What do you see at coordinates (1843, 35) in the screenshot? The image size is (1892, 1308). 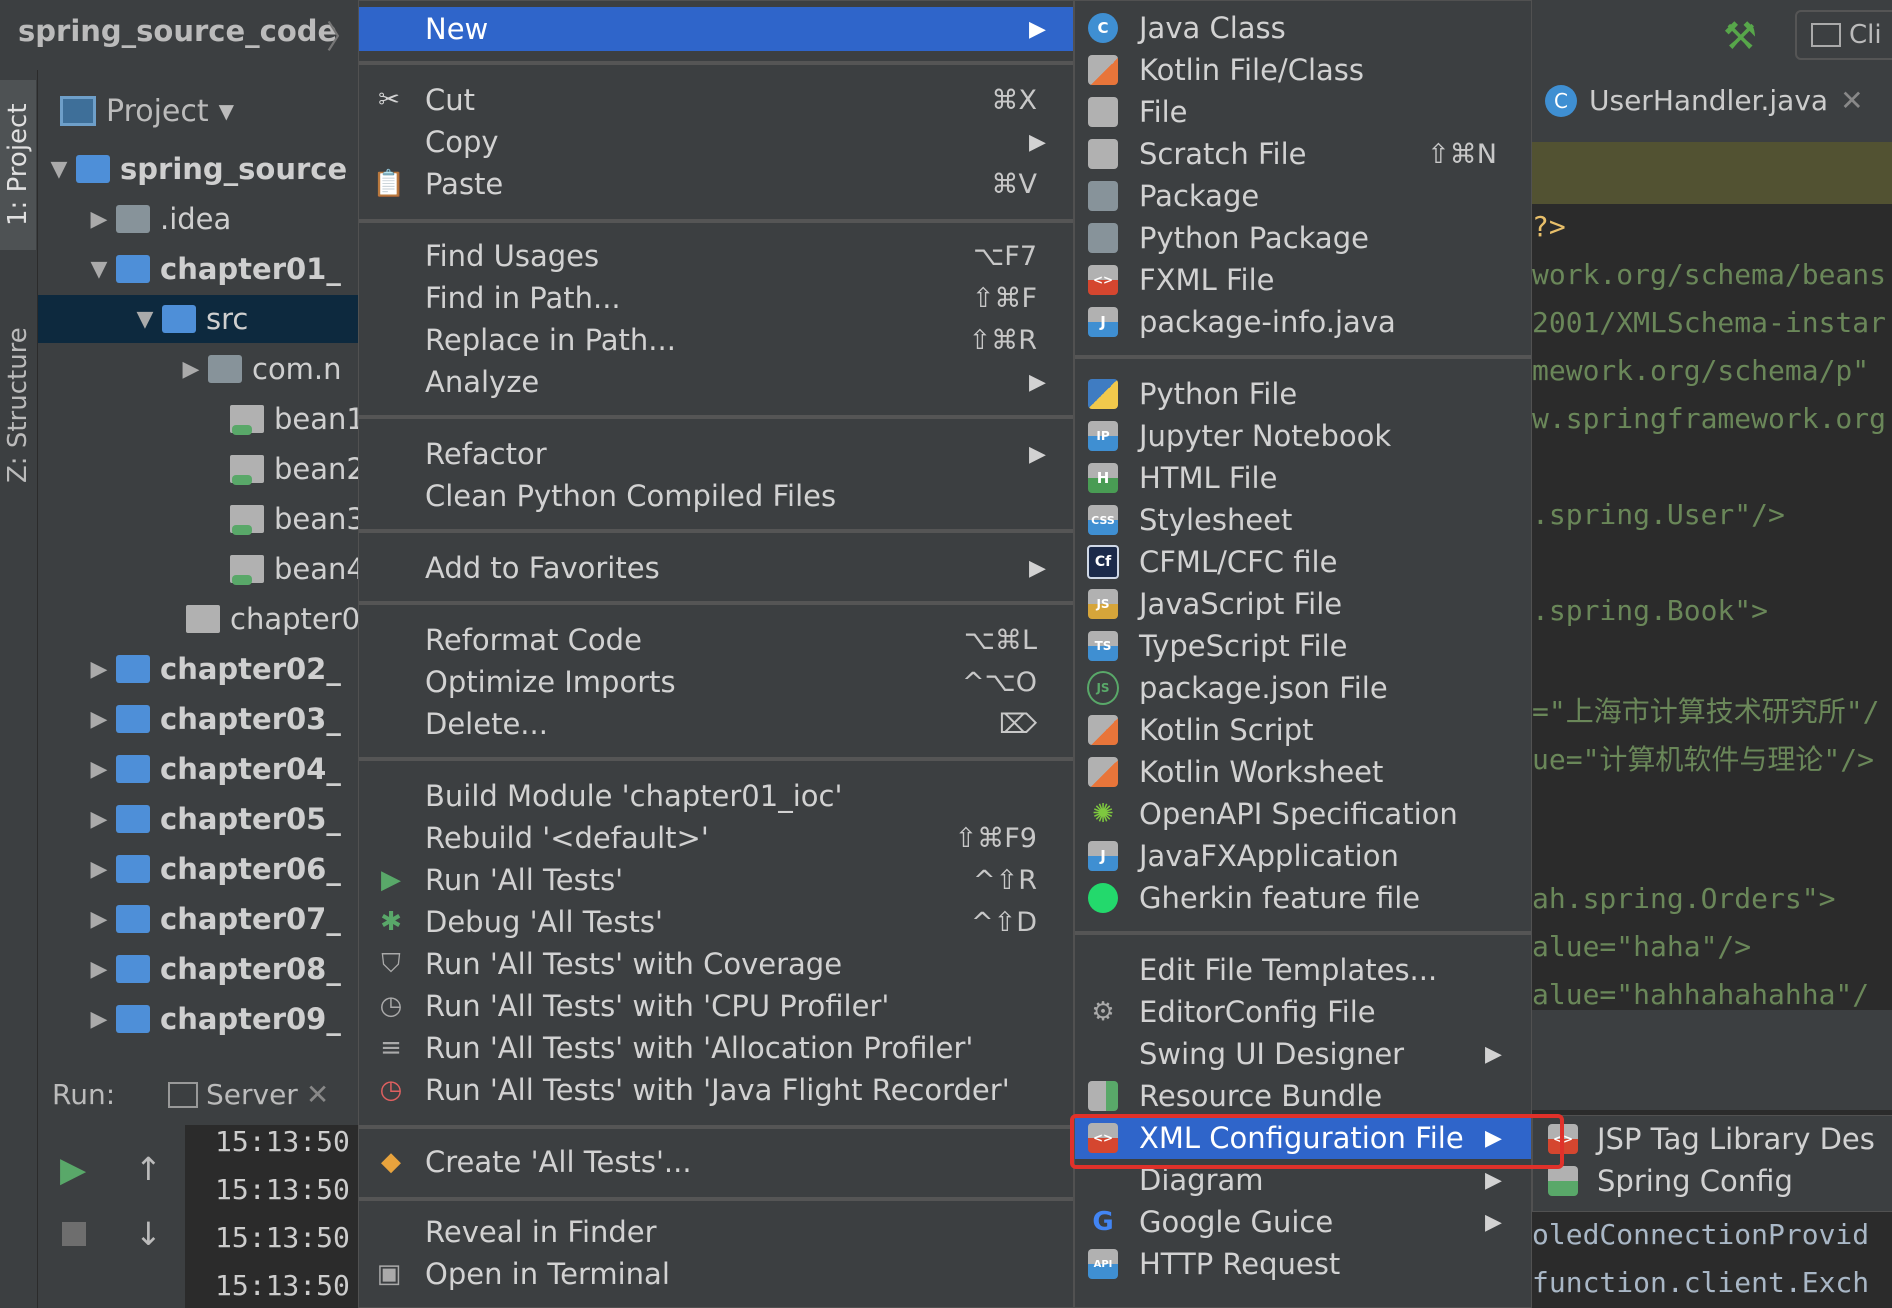 I see `run-configuration-selector: Cli` at bounding box center [1843, 35].